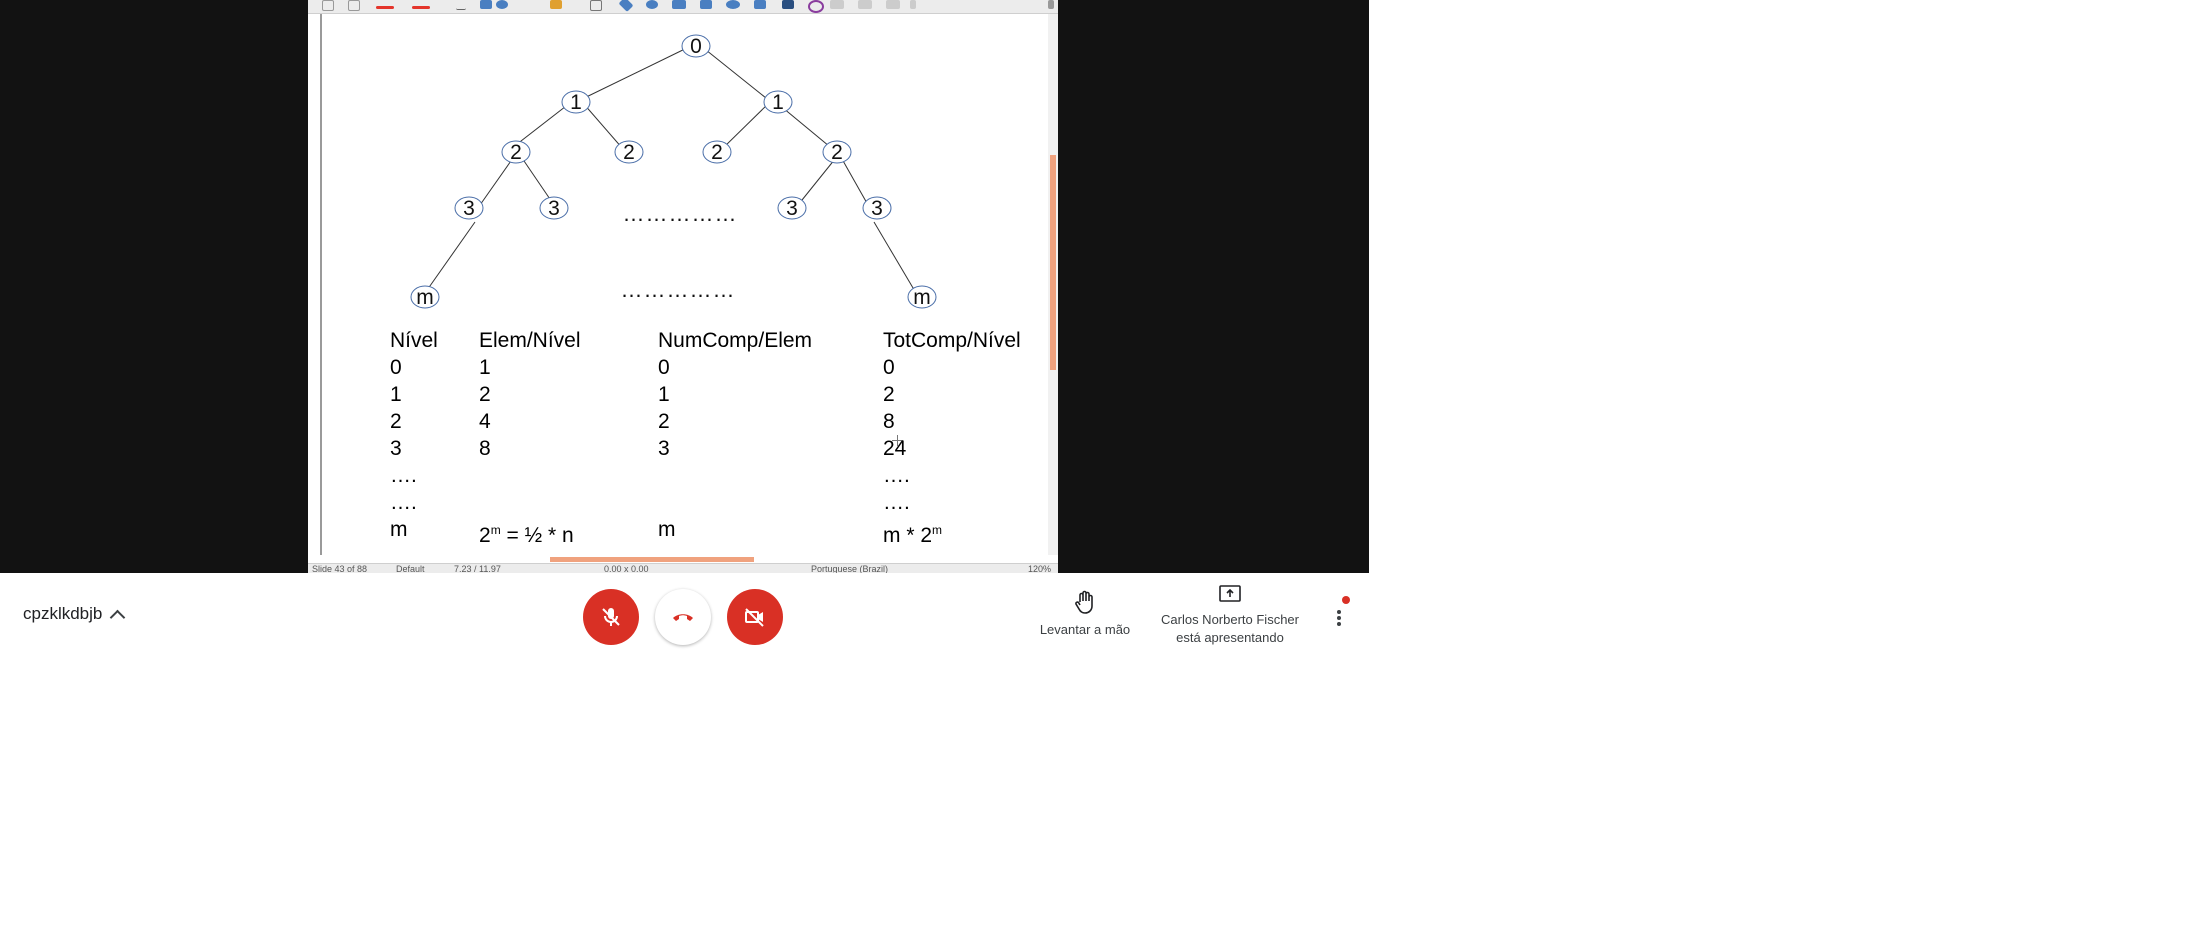 This screenshot has height=948, width=2188. Describe the element at coordinates (837, 4) in the screenshot. I see `align-icon` at that location.